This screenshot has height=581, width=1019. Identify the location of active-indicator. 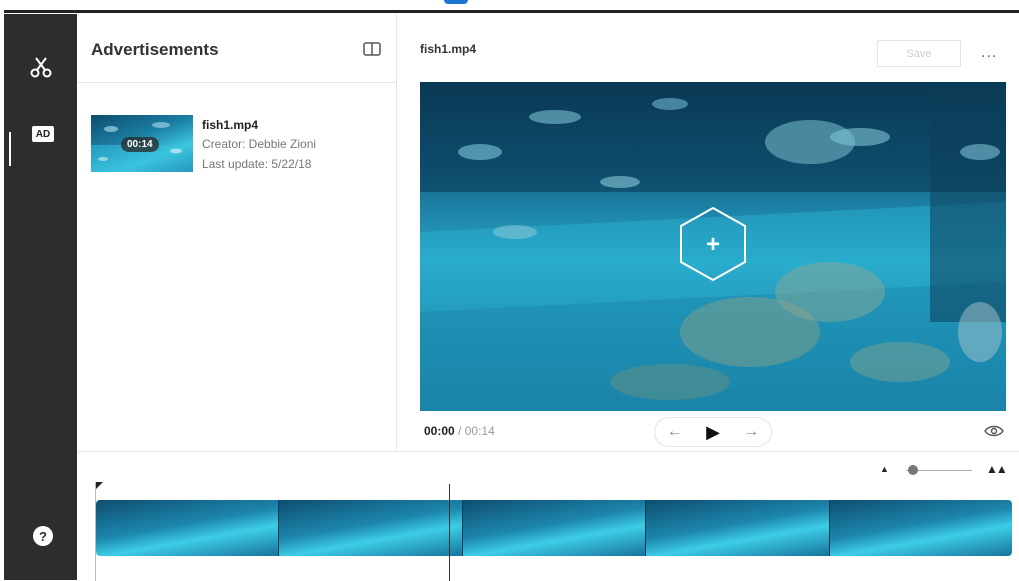
(10, 149).